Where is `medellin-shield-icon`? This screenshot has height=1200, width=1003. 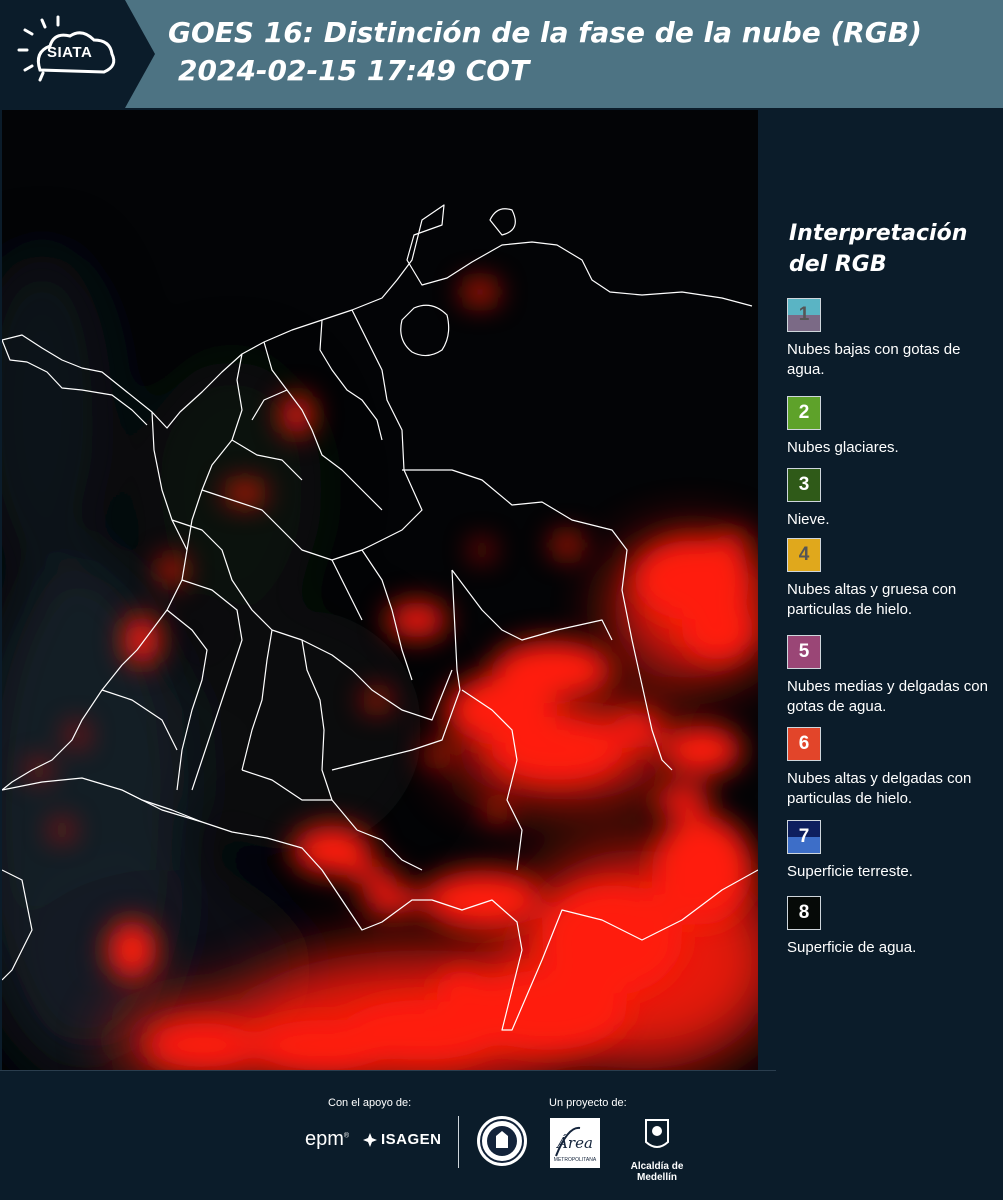 medellin-shield-icon is located at coordinates (657, 1133).